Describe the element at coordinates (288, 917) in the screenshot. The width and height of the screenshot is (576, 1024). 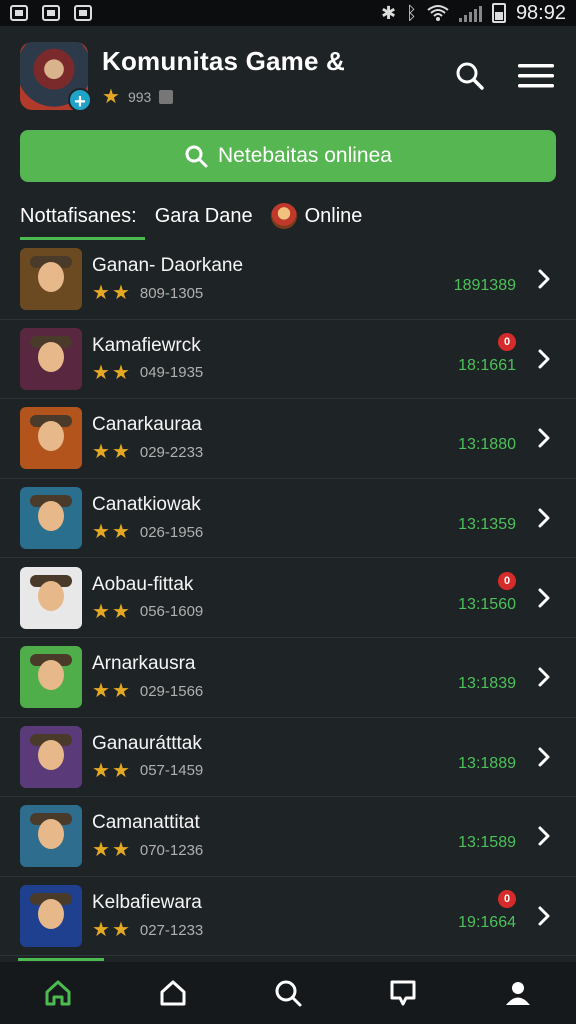
I see `list-item: Kelbafiewara ★ ★ 027-1233 0 19:1664` at that location.